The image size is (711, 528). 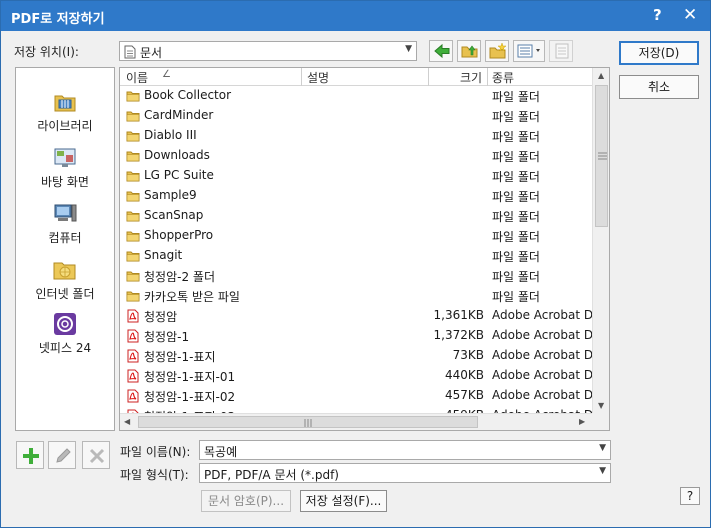 I want to click on column-size: 크기, so click(x=471, y=77).